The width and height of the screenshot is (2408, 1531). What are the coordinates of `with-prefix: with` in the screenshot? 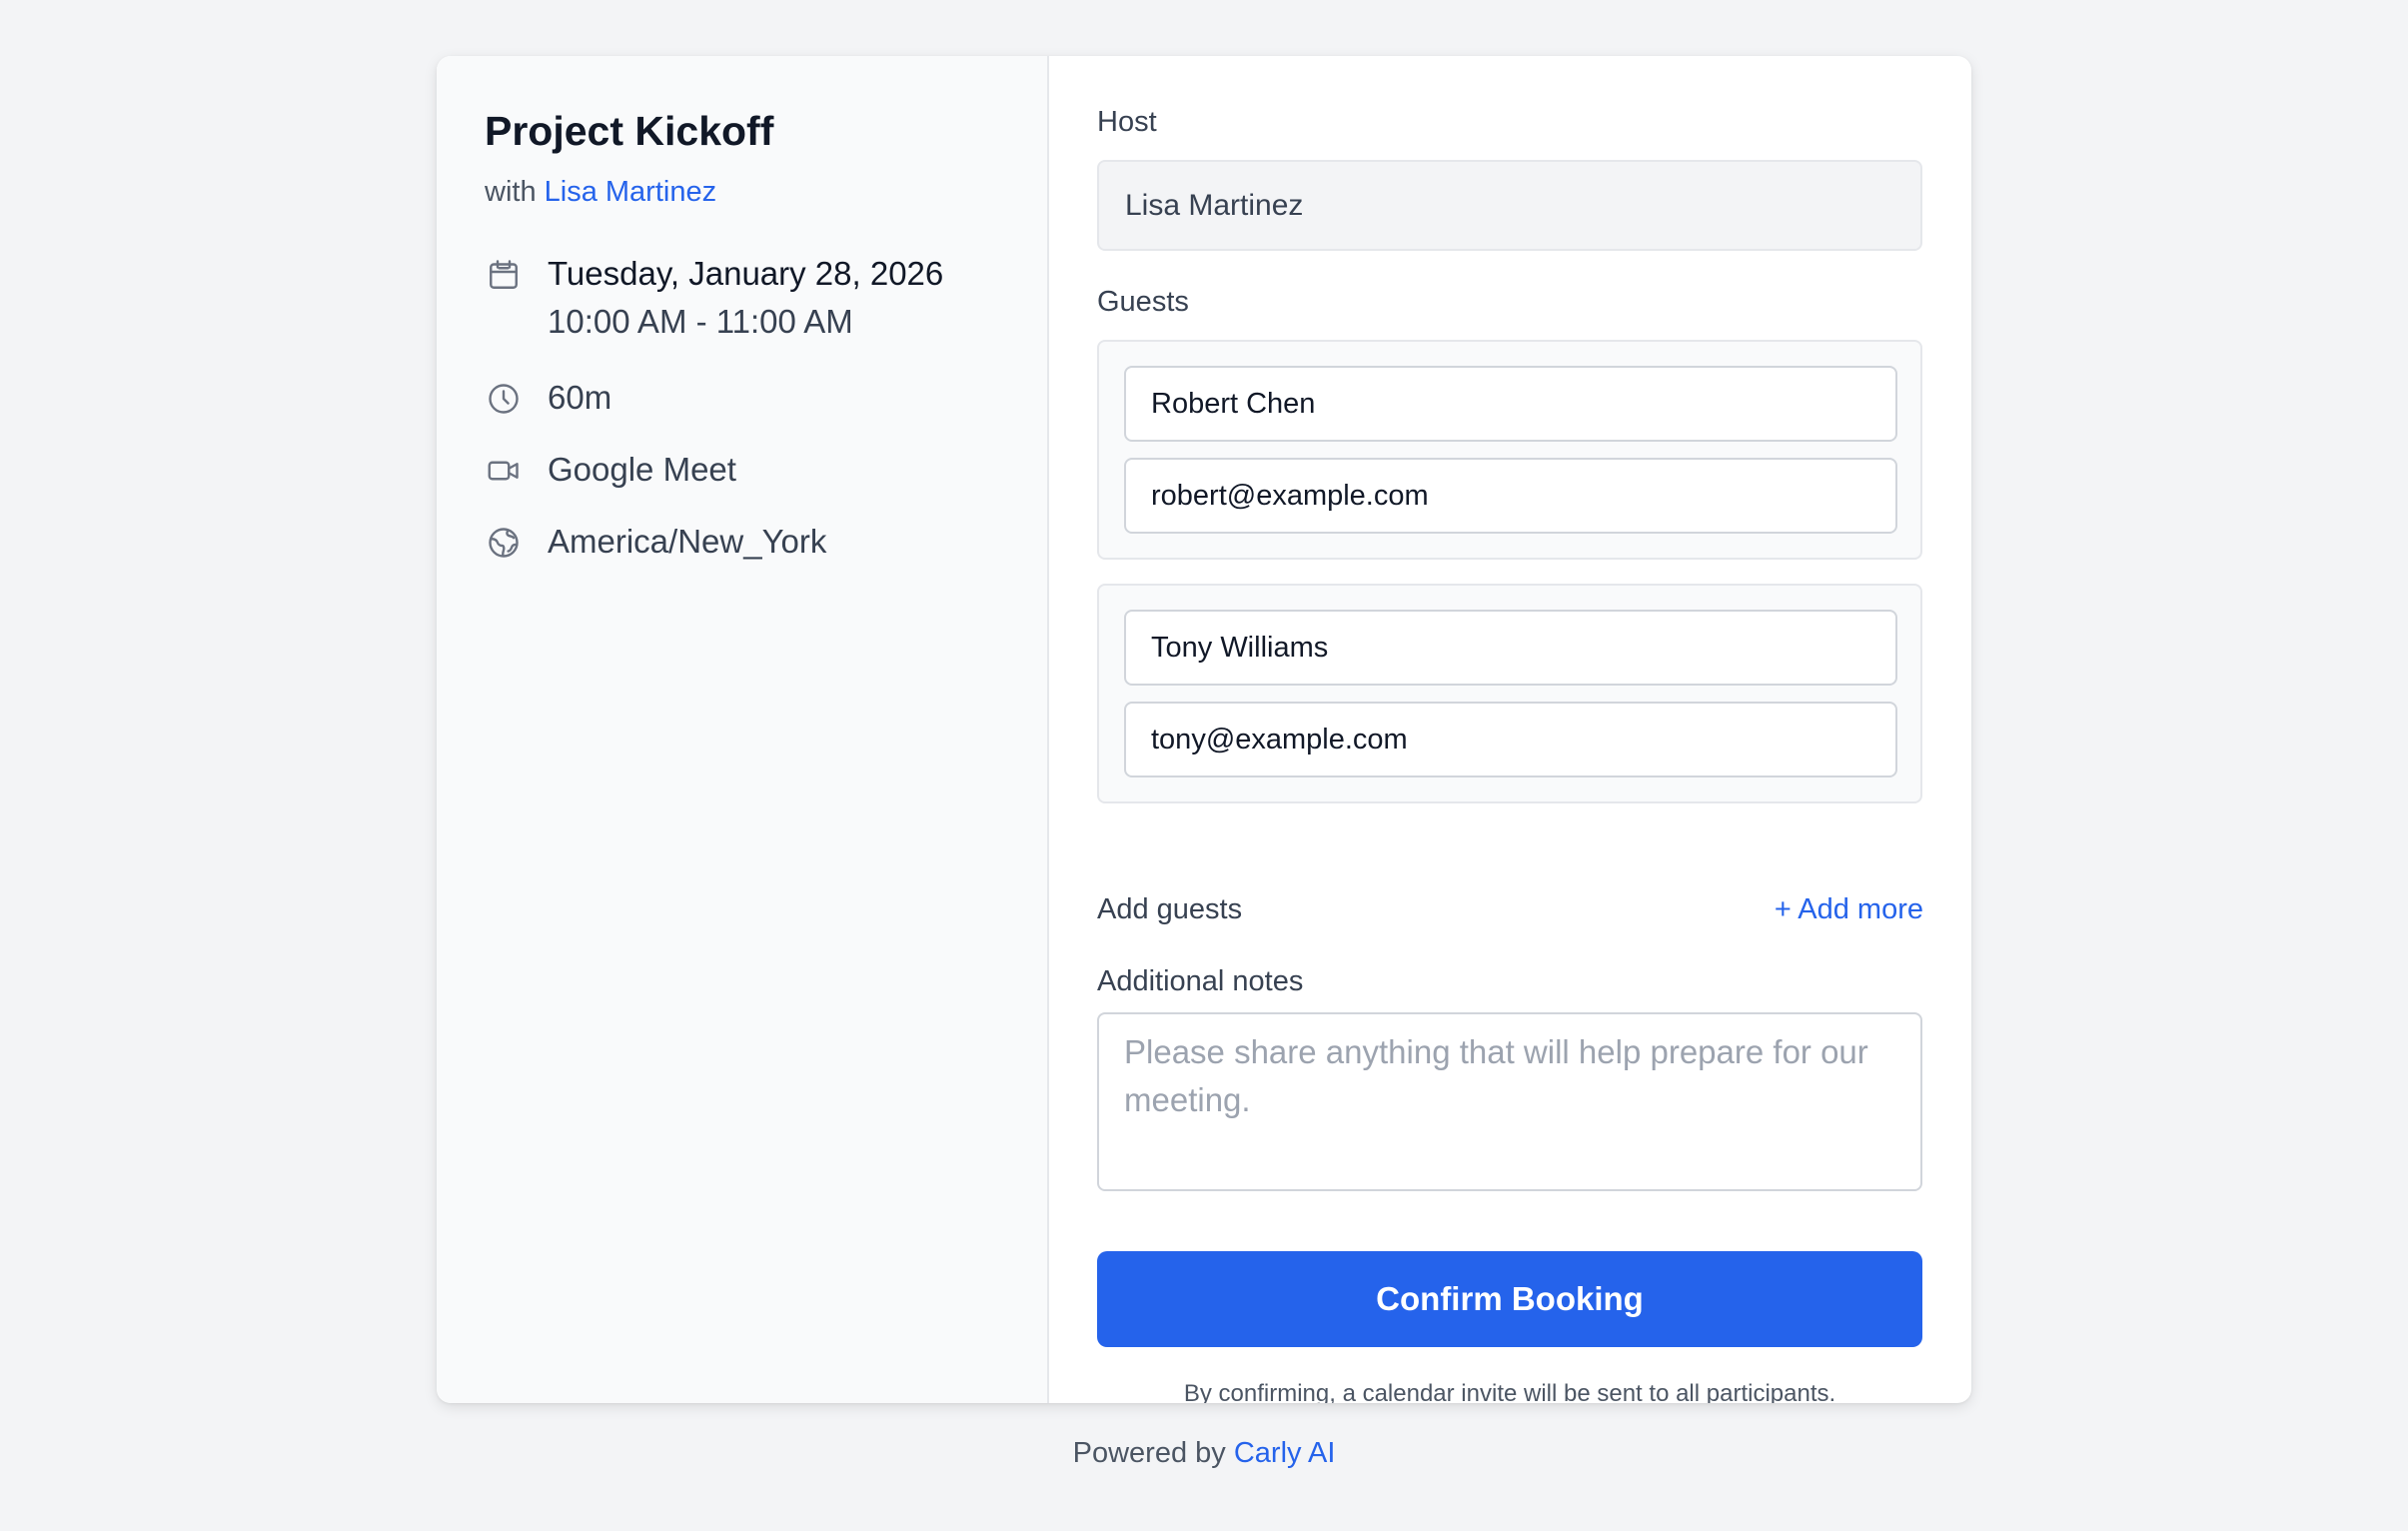 It's located at (511, 192).